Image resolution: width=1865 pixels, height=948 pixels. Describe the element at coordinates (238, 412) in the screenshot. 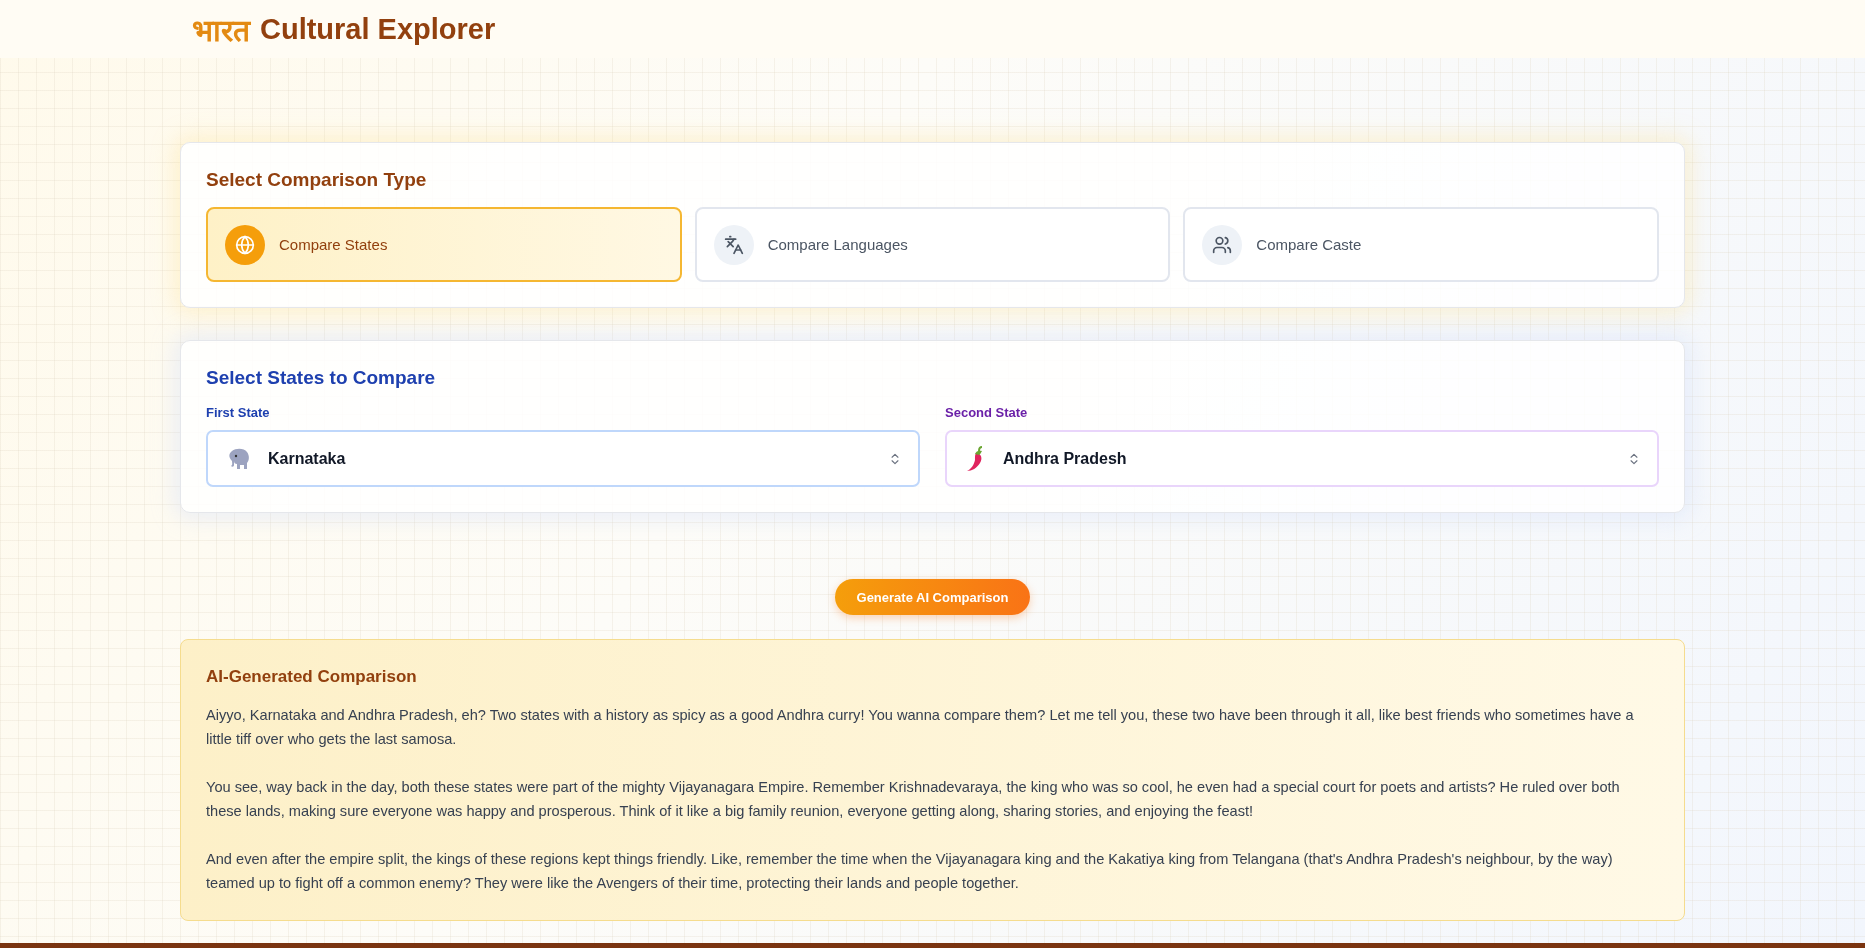

I see `field-label: First State` at that location.